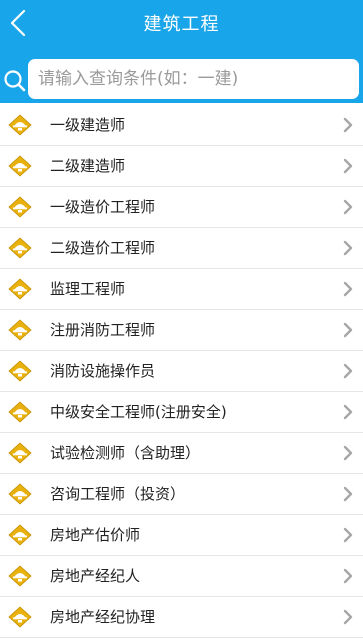  I want to click on list-item-label: 消防设施操作员, so click(103, 371).